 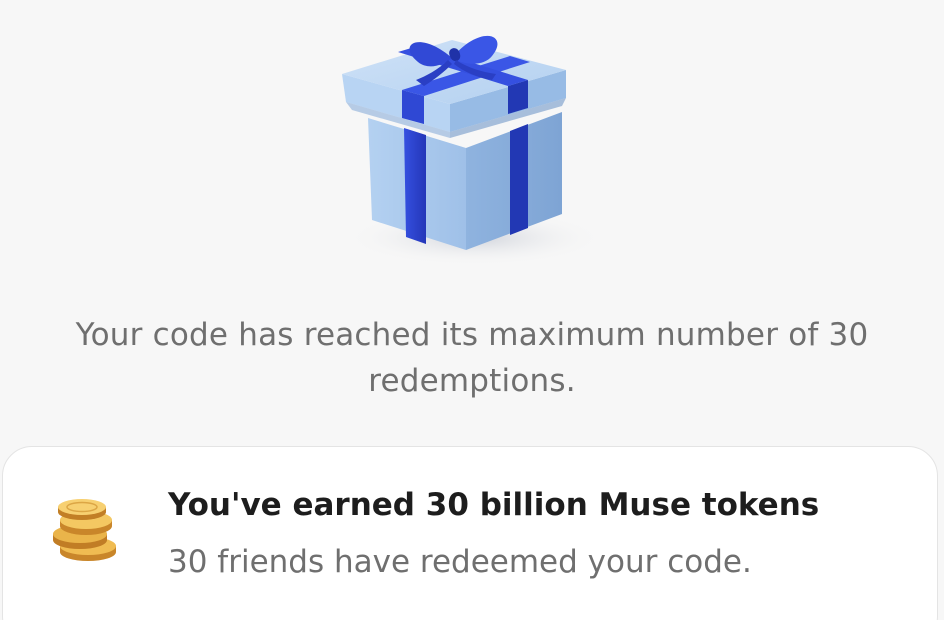 I want to click on message-line-2: redemptions., so click(x=472, y=381).